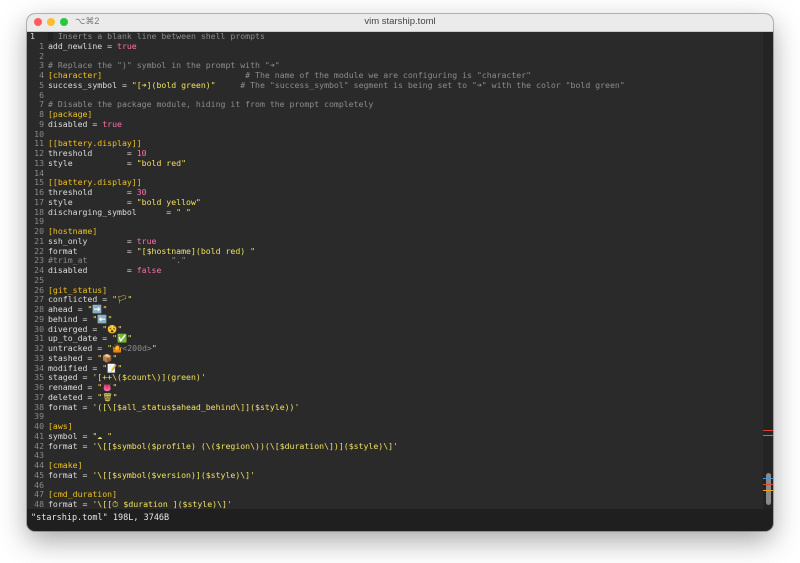  What do you see at coordinates (395, 212) in the screenshot?
I see `code-line: 18 discharging_symbol = " "` at bounding box center [395, 212].